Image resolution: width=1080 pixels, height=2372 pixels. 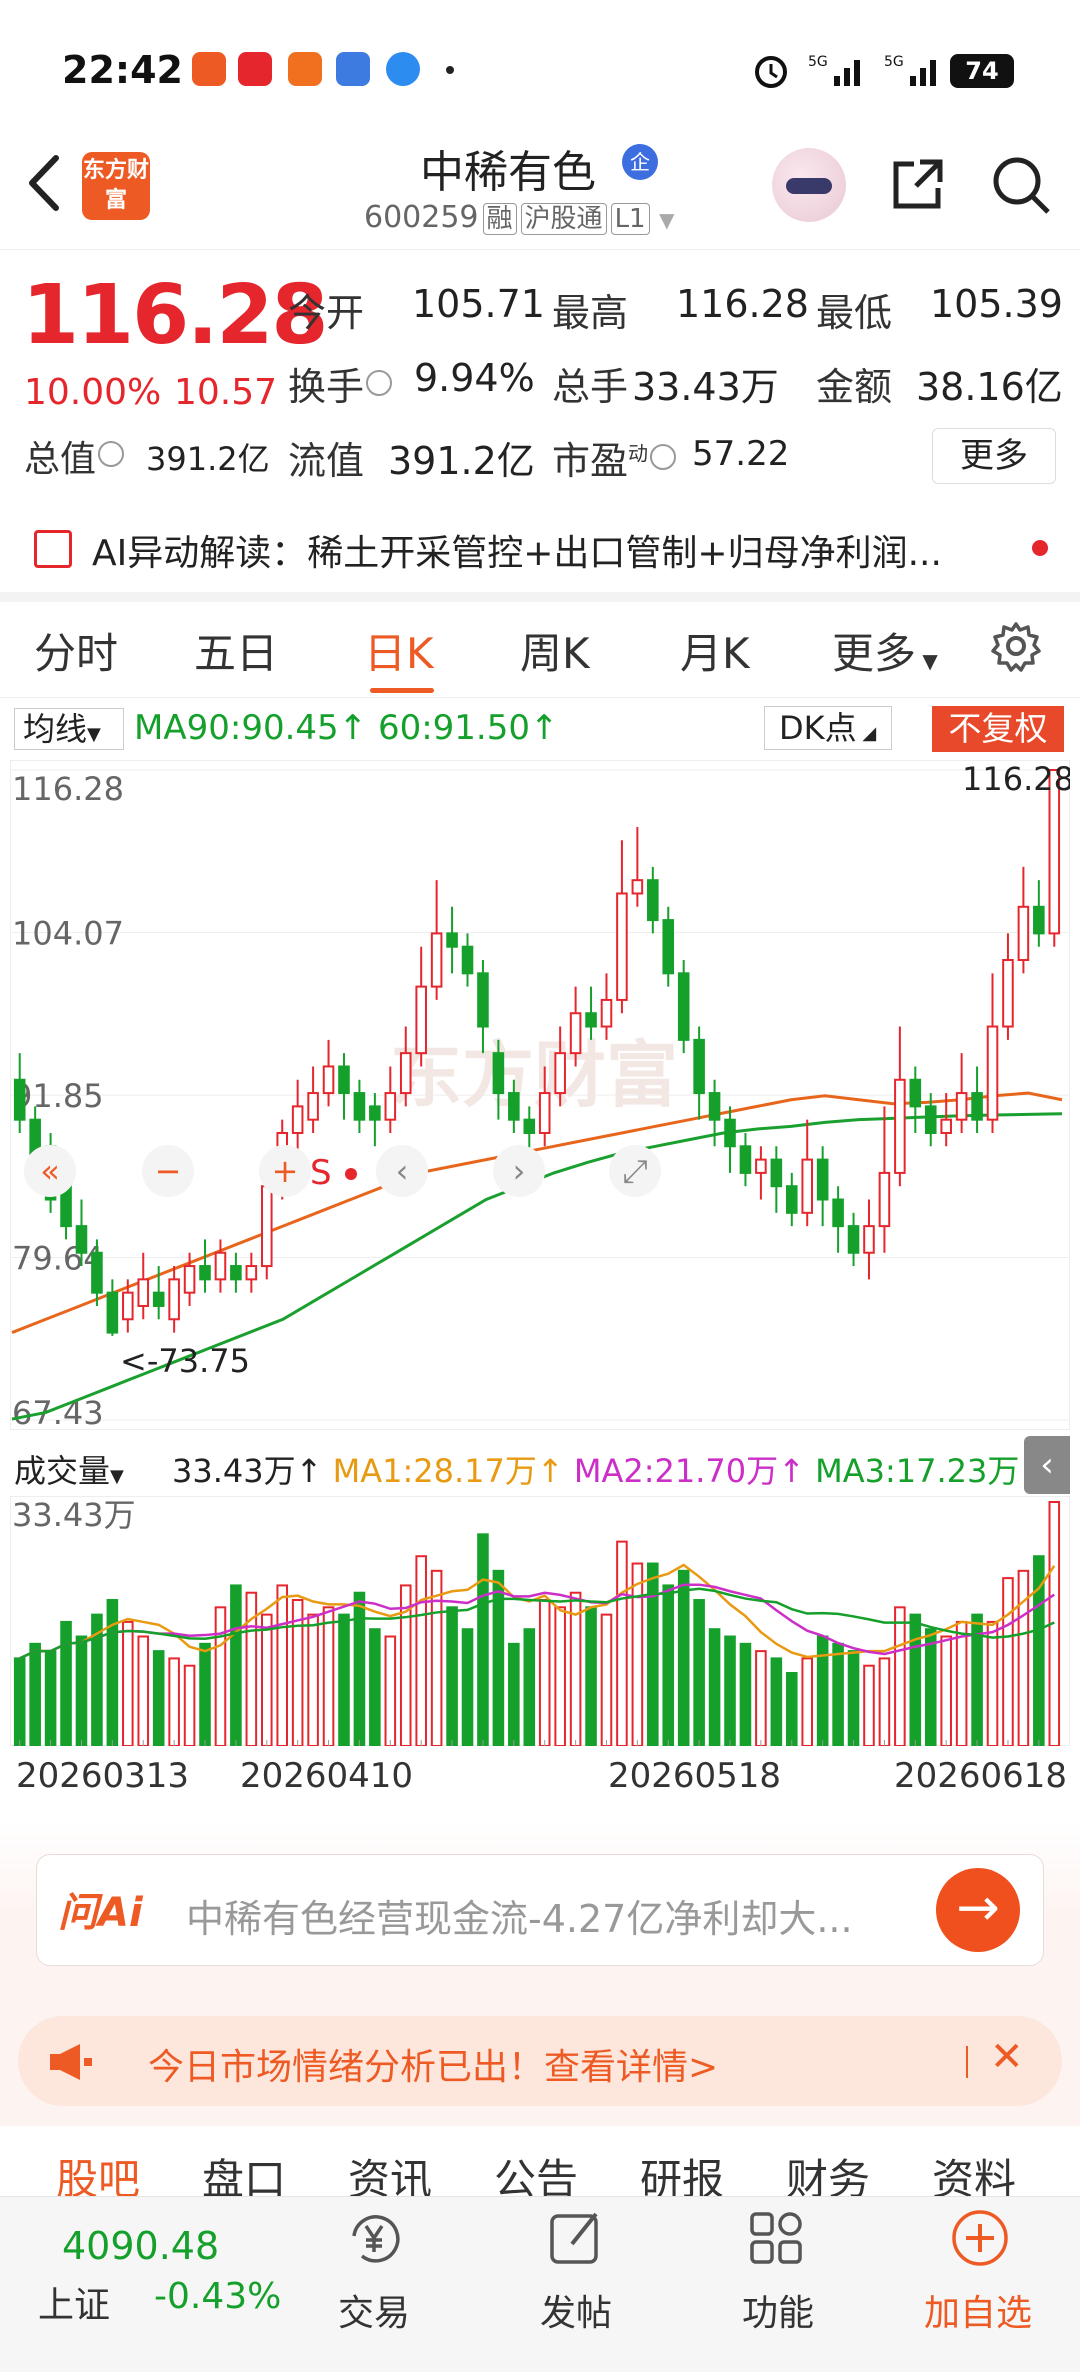 I want to click on tab-more: 更多 ▼, so click(x=885, y=650).